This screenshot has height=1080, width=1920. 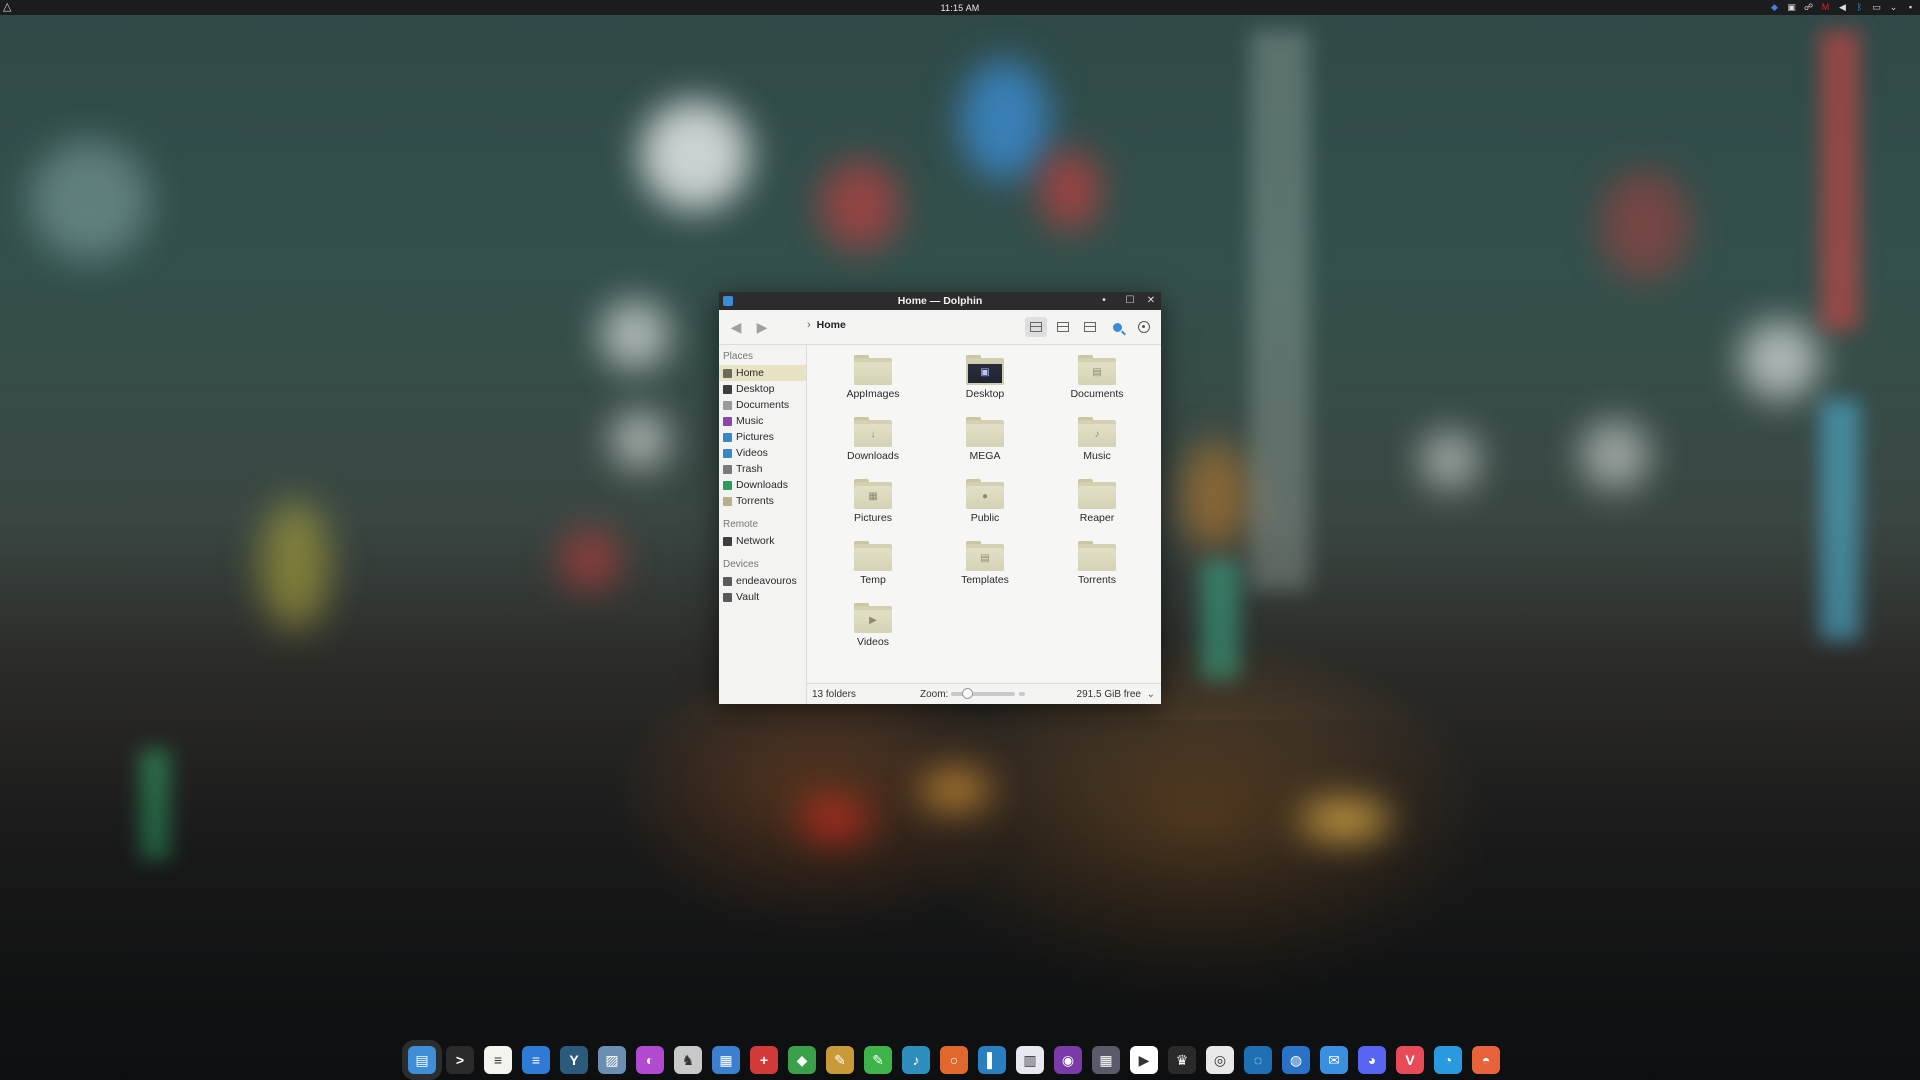 I want to click on folder-item: Temp, so click(x=873, y=568).